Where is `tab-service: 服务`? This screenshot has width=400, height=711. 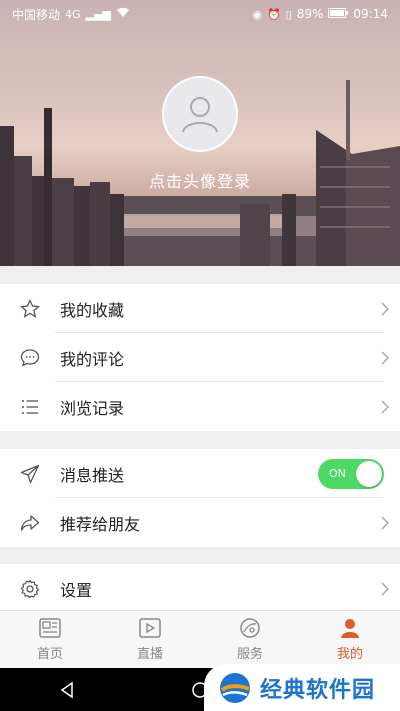 tab-service: 服务 is located at coordinates (250, 639).